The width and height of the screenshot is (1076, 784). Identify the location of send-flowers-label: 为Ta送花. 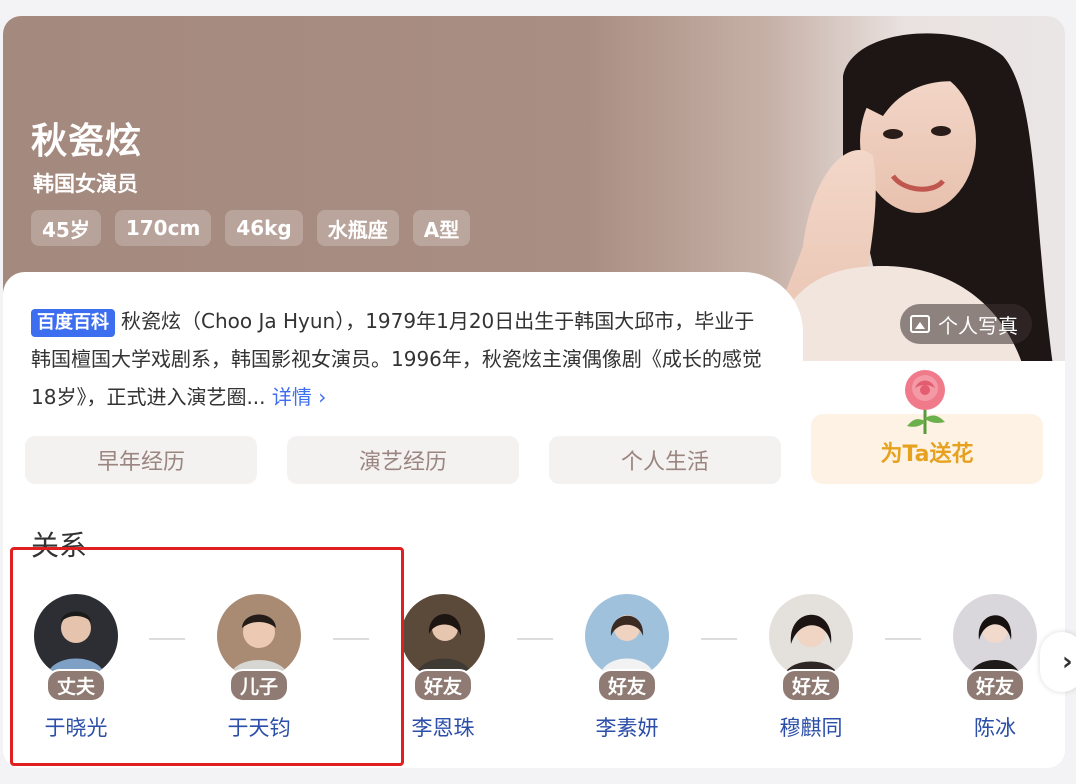
(927, 454).